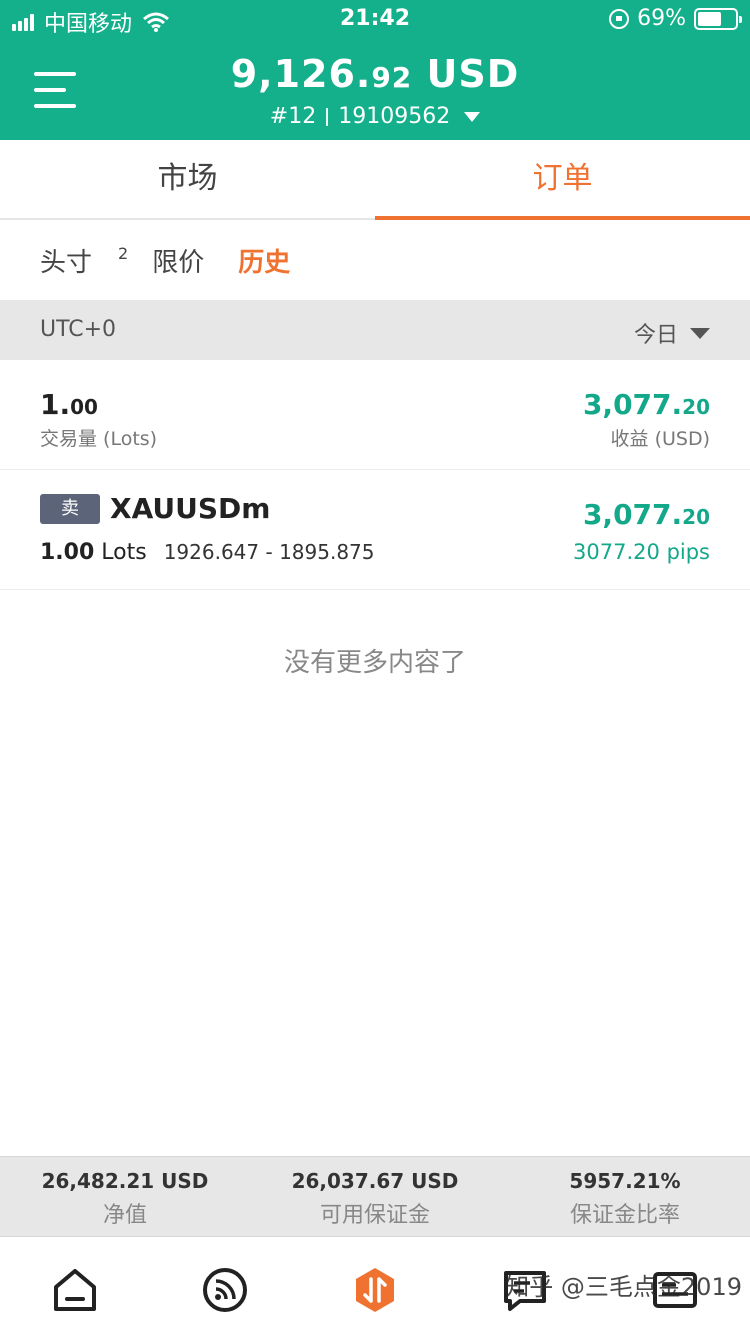 The image size is (750, 1334). Describe the element at coordinates (123, 253) in the screenshot. I see `positions-count-badge: 2` at that location.